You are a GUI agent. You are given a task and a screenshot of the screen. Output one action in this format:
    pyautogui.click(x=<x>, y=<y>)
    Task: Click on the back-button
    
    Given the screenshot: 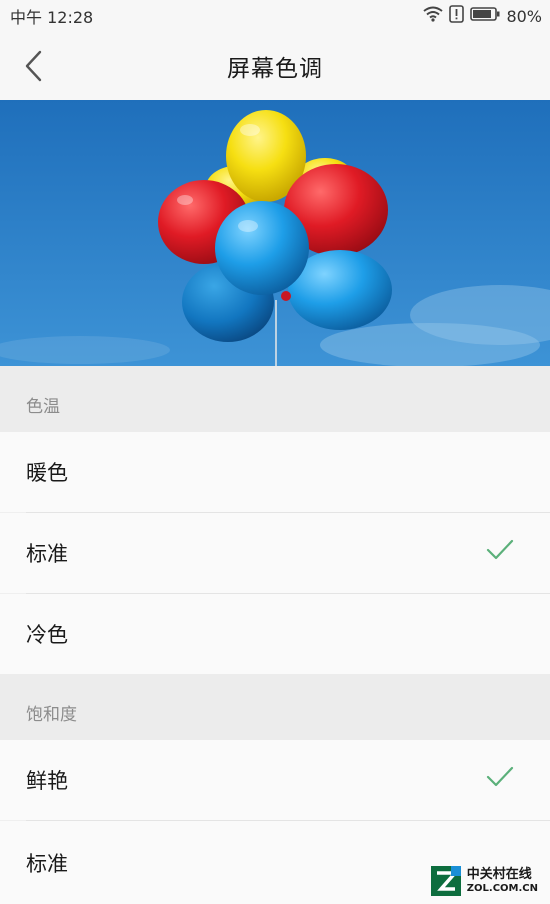 What is the action you would take?
    pyautogui.click(x=34, y=66)
    